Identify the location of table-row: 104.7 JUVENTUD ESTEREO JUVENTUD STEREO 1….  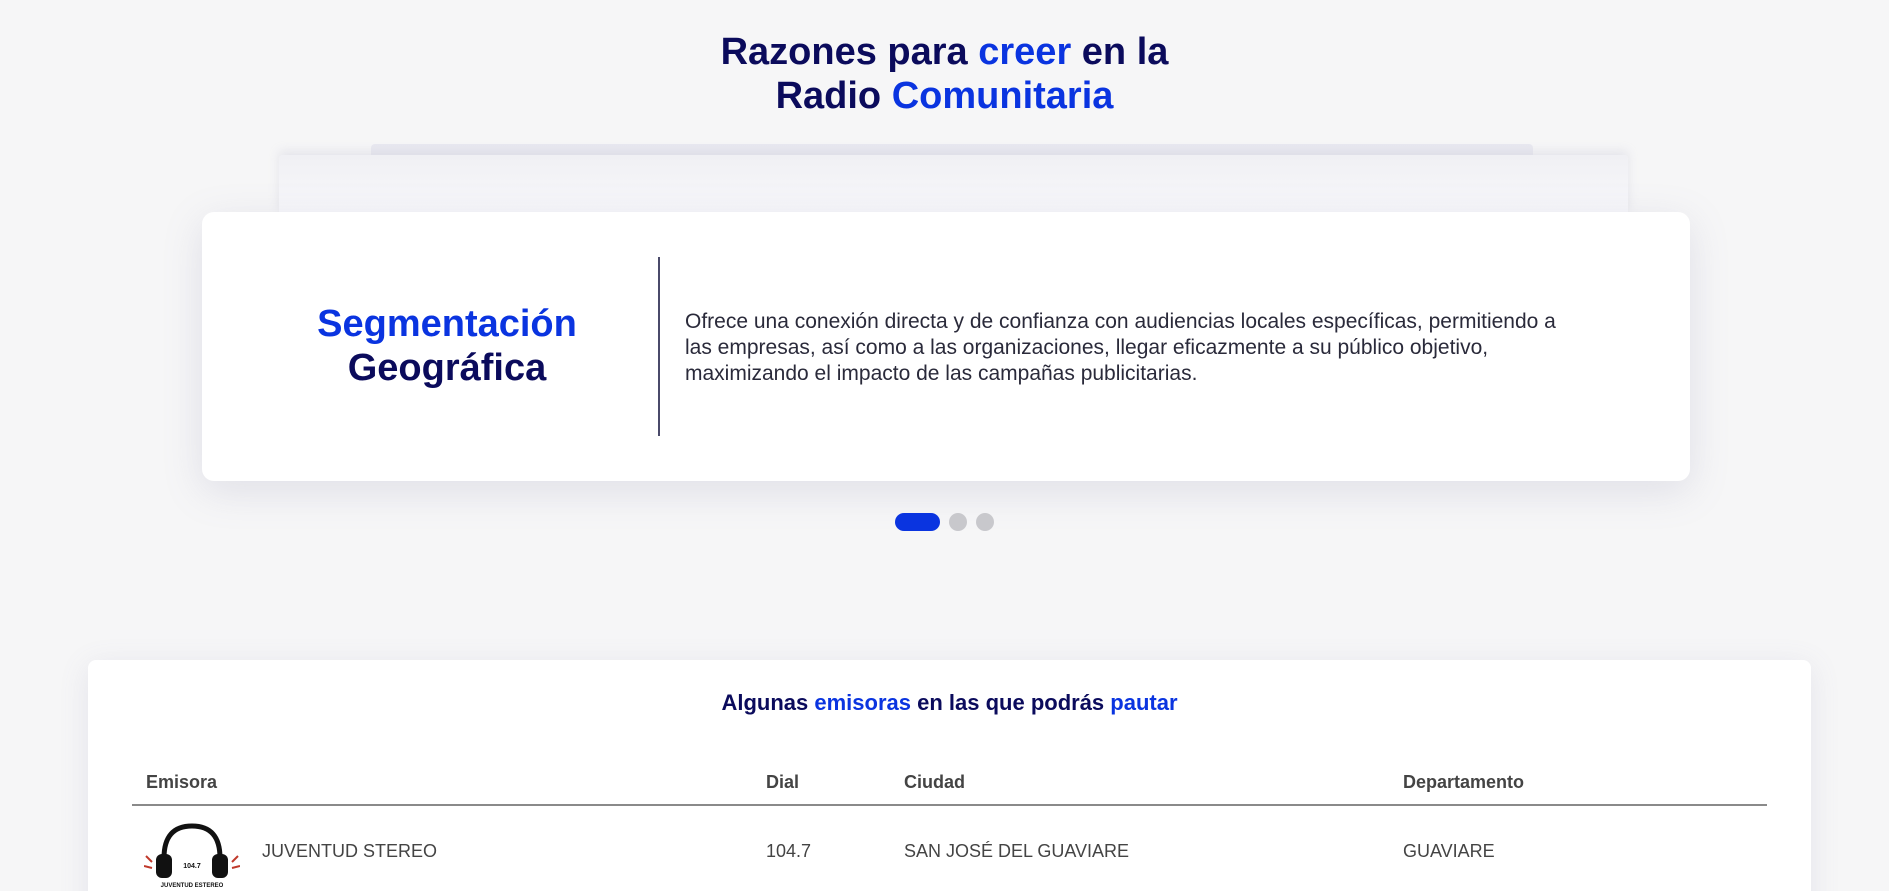
(949, 850).